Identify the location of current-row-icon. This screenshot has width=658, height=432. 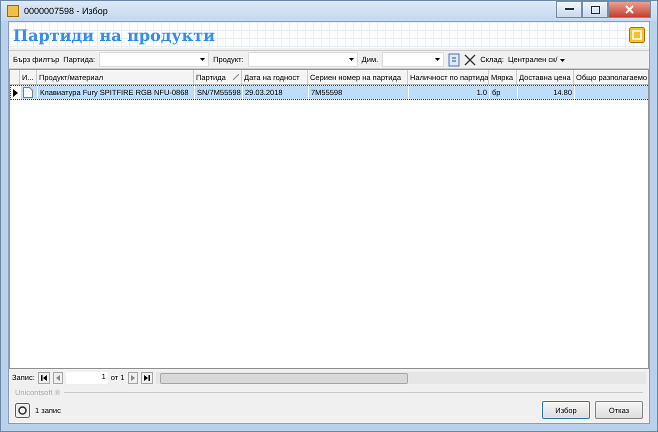
(15, 92).